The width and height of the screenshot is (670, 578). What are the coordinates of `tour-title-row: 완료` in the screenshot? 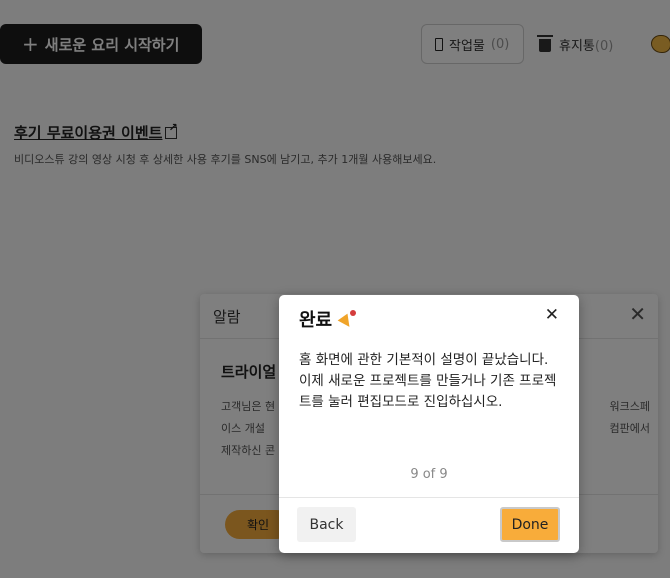 It's located at (328, 319).